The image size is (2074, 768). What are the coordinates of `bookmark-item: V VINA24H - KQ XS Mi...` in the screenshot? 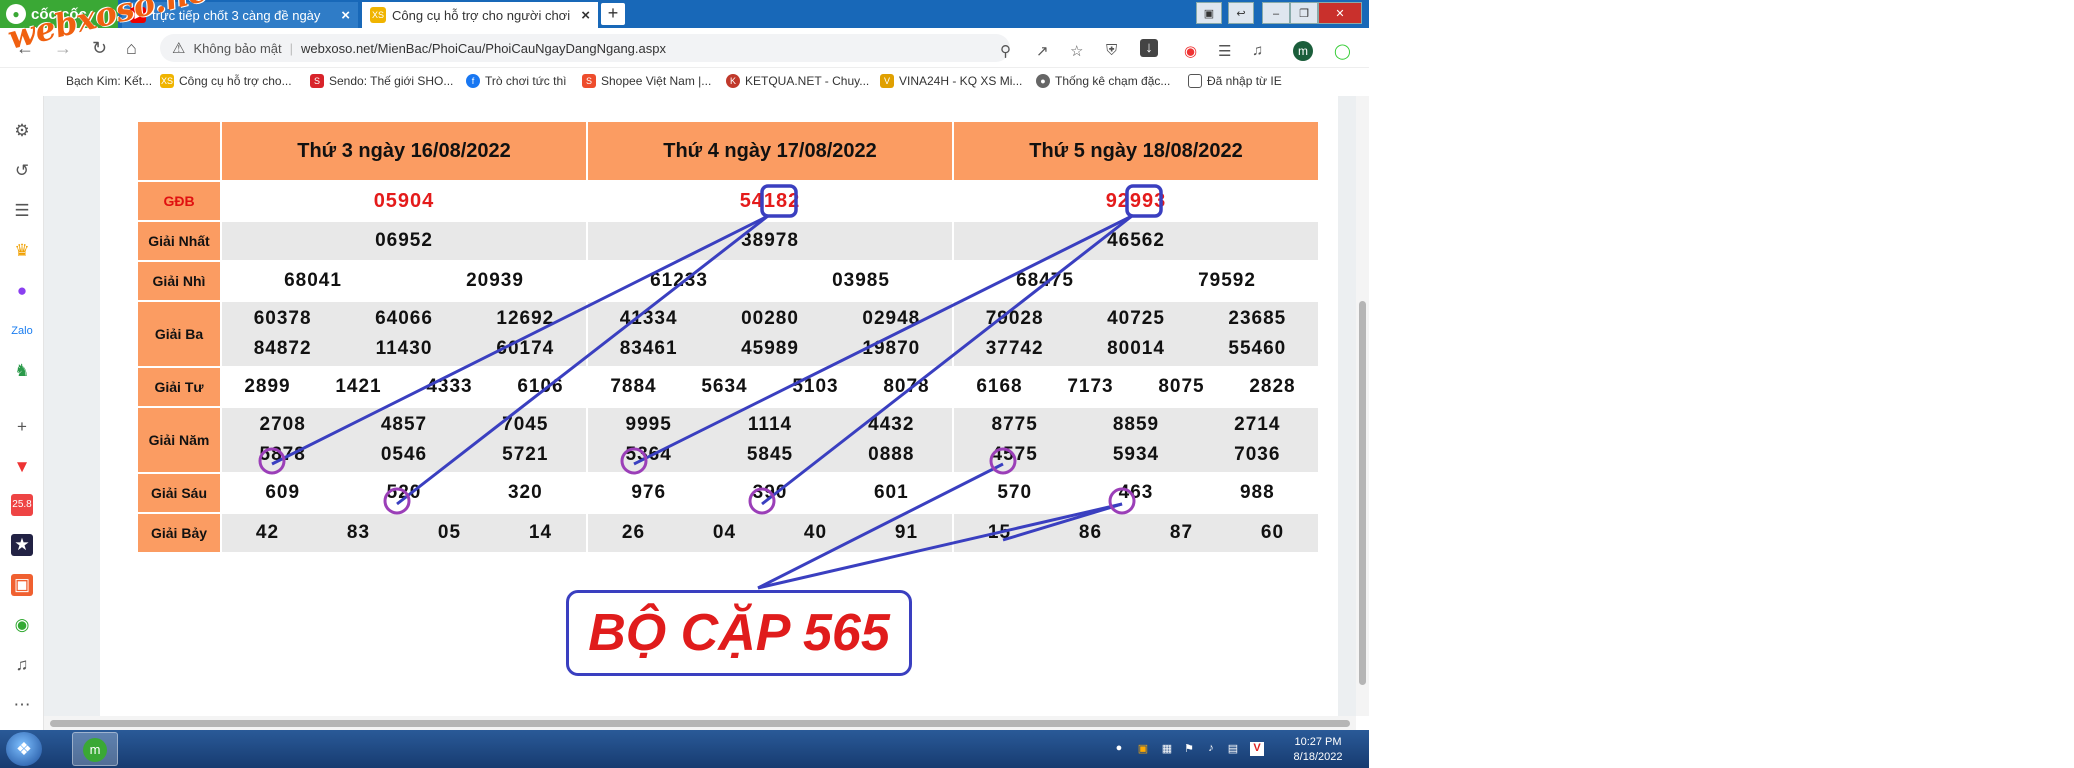 It's located at (951, 81).